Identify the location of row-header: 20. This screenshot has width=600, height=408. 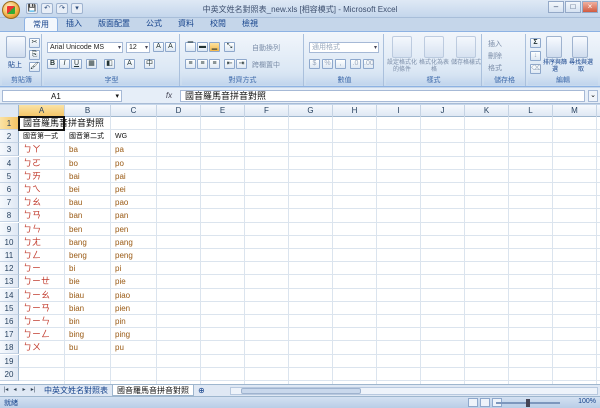
(9, 374).